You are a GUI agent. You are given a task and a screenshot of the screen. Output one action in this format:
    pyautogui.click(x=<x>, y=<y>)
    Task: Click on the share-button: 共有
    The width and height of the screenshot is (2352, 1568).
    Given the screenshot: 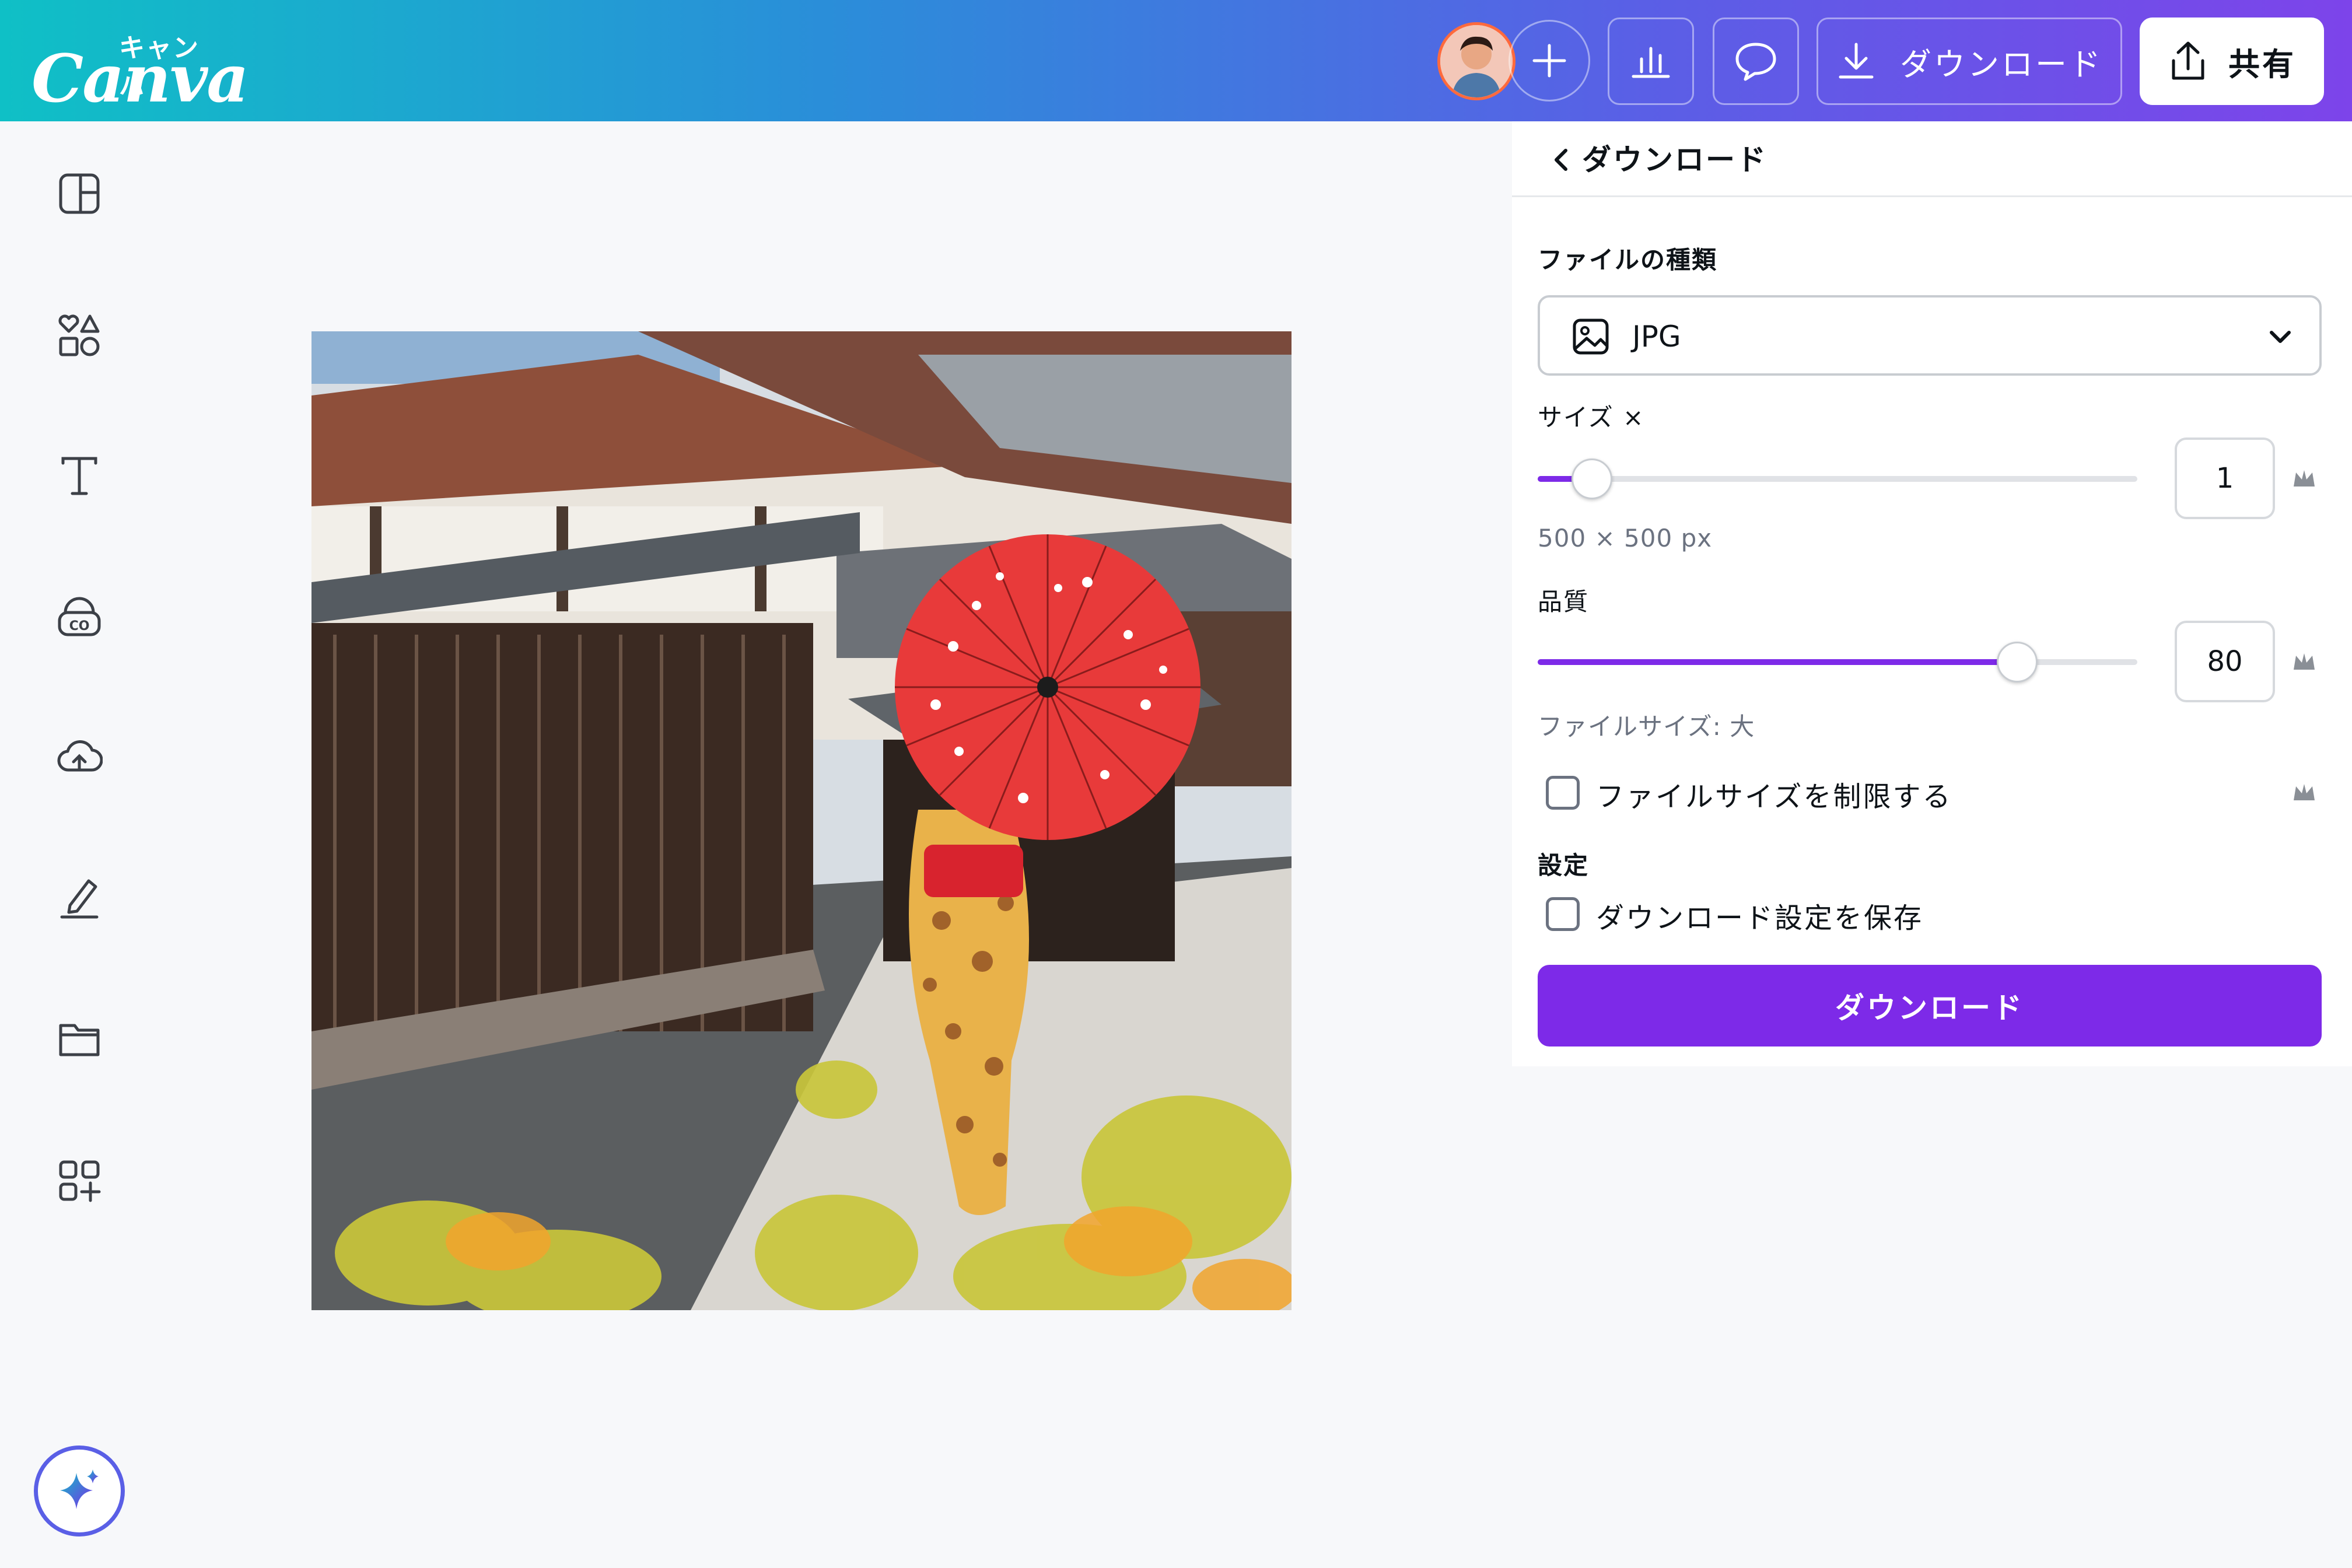 What is the action you would take?
    pyautogui.click(x=2232, y=61)
    